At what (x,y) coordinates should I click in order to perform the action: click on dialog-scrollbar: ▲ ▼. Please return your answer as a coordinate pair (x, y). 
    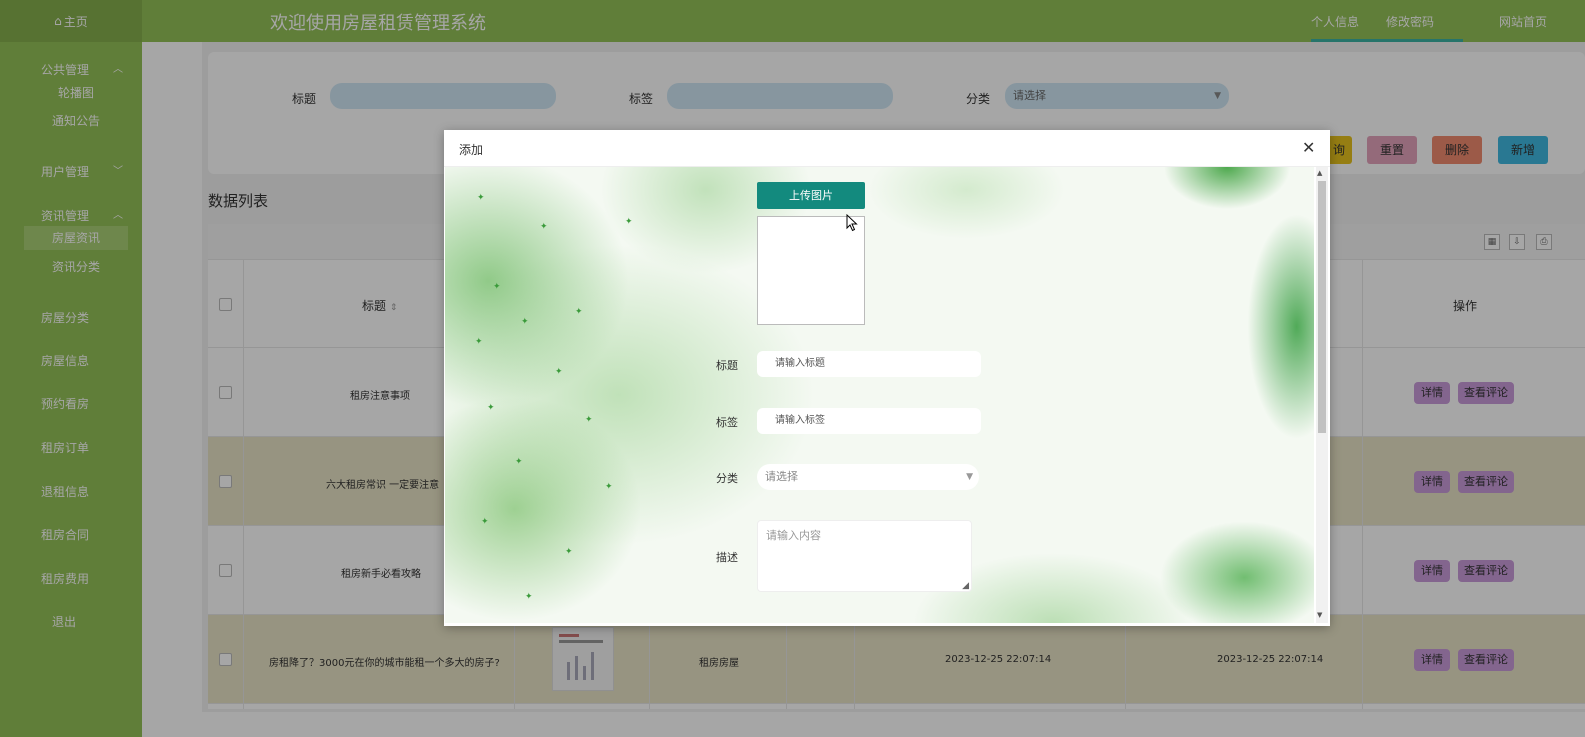
    Looking at the image, I should click on (1322, 395).